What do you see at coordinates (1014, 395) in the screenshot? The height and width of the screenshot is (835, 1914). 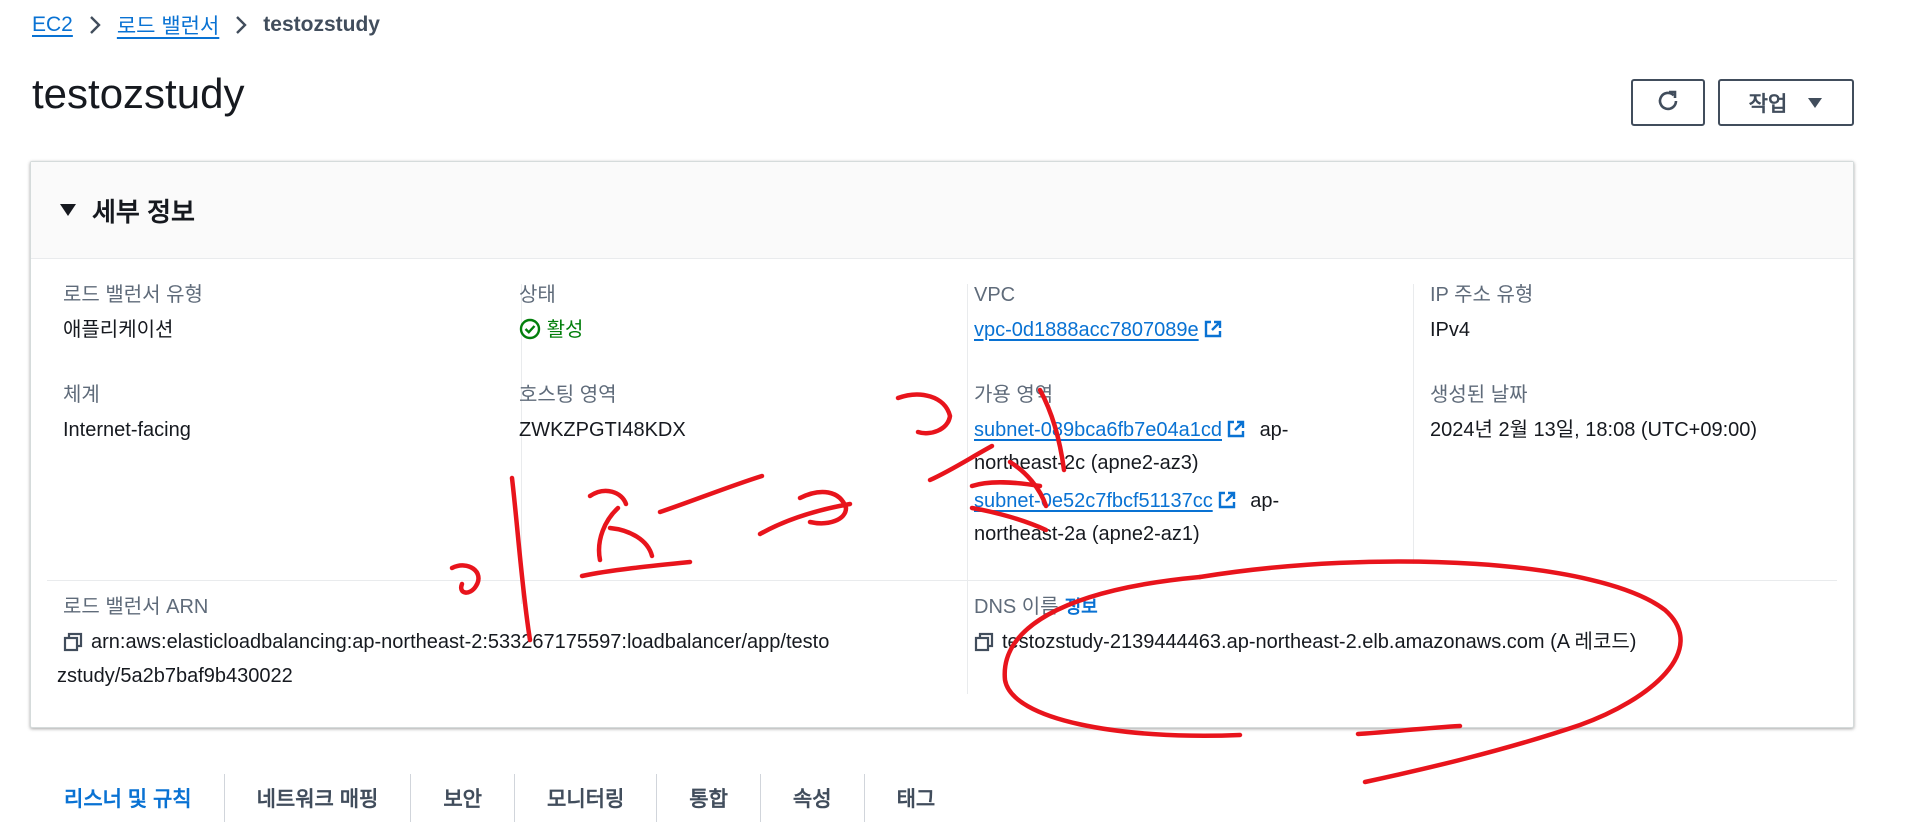 I see `availability-zones-label: 가용 영역` at bounding box center [1014, 395].